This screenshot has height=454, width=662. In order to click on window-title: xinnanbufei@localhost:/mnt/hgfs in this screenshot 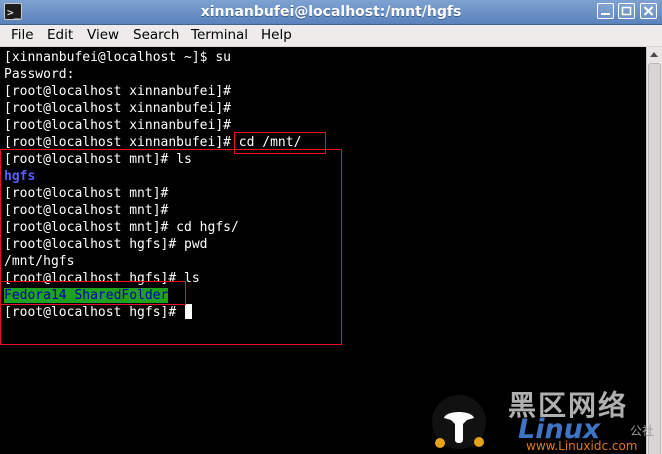, I will do `click(331, 12)`.